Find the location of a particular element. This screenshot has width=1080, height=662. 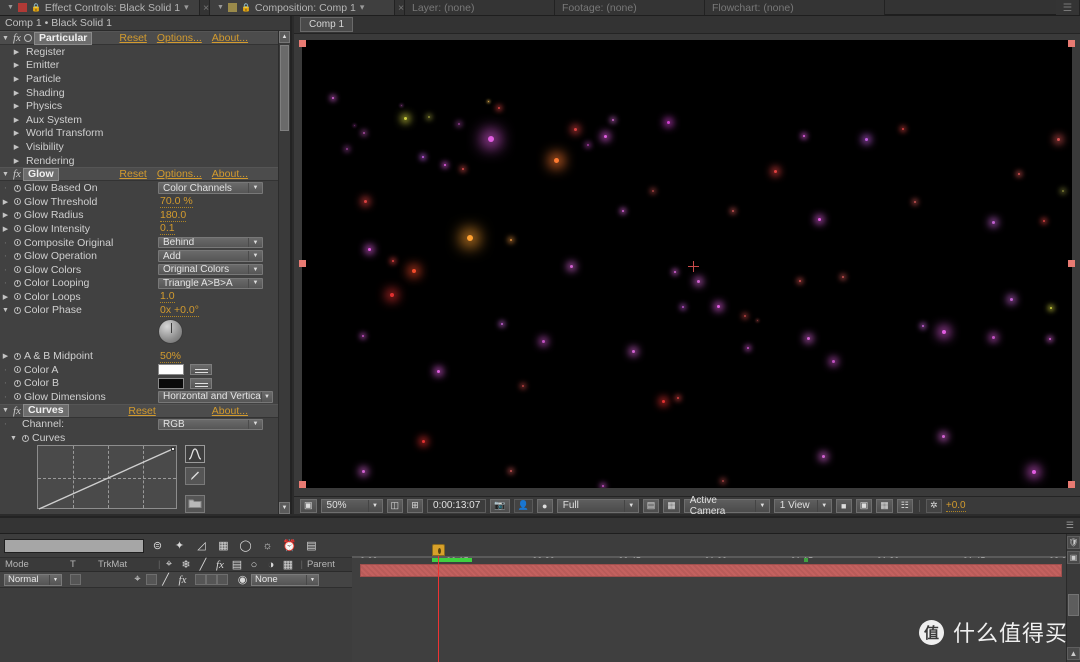

effect-name: Curves is located at coordinates (45, 411).